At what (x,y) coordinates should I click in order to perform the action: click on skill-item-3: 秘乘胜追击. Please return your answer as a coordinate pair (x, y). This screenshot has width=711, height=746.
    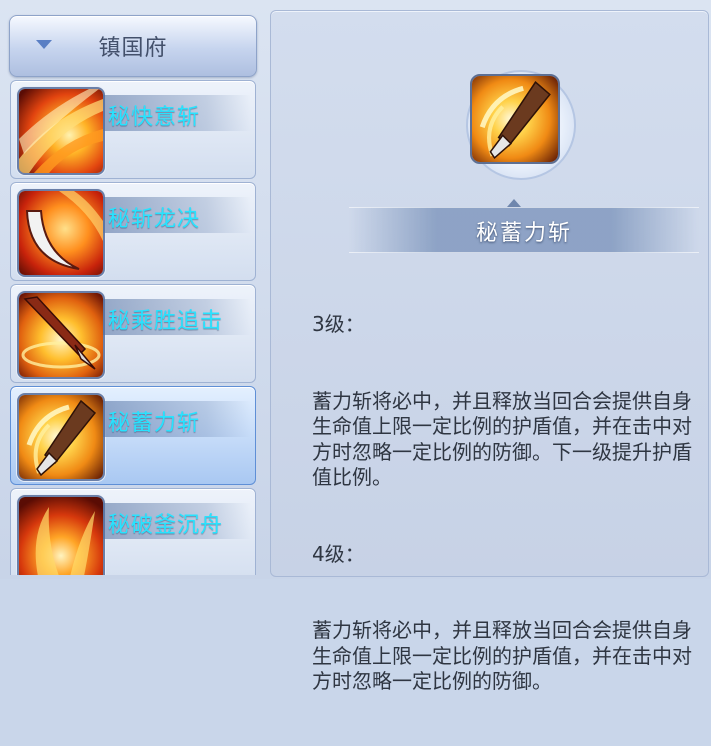
    Looking at the image, I should click on (133, 333).